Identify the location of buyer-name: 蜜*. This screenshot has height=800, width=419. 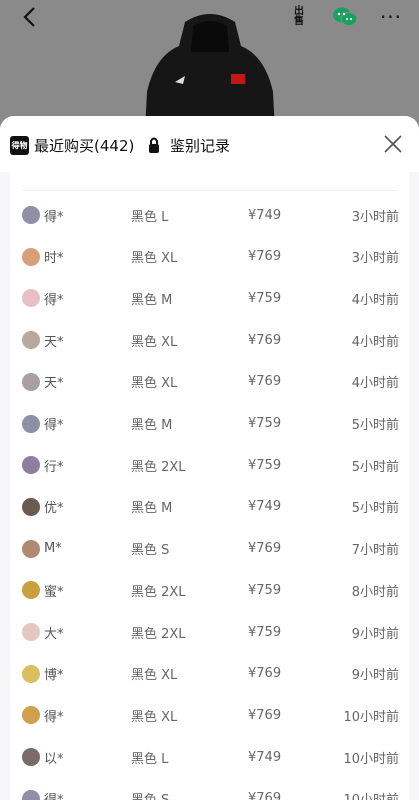
(54, 592).